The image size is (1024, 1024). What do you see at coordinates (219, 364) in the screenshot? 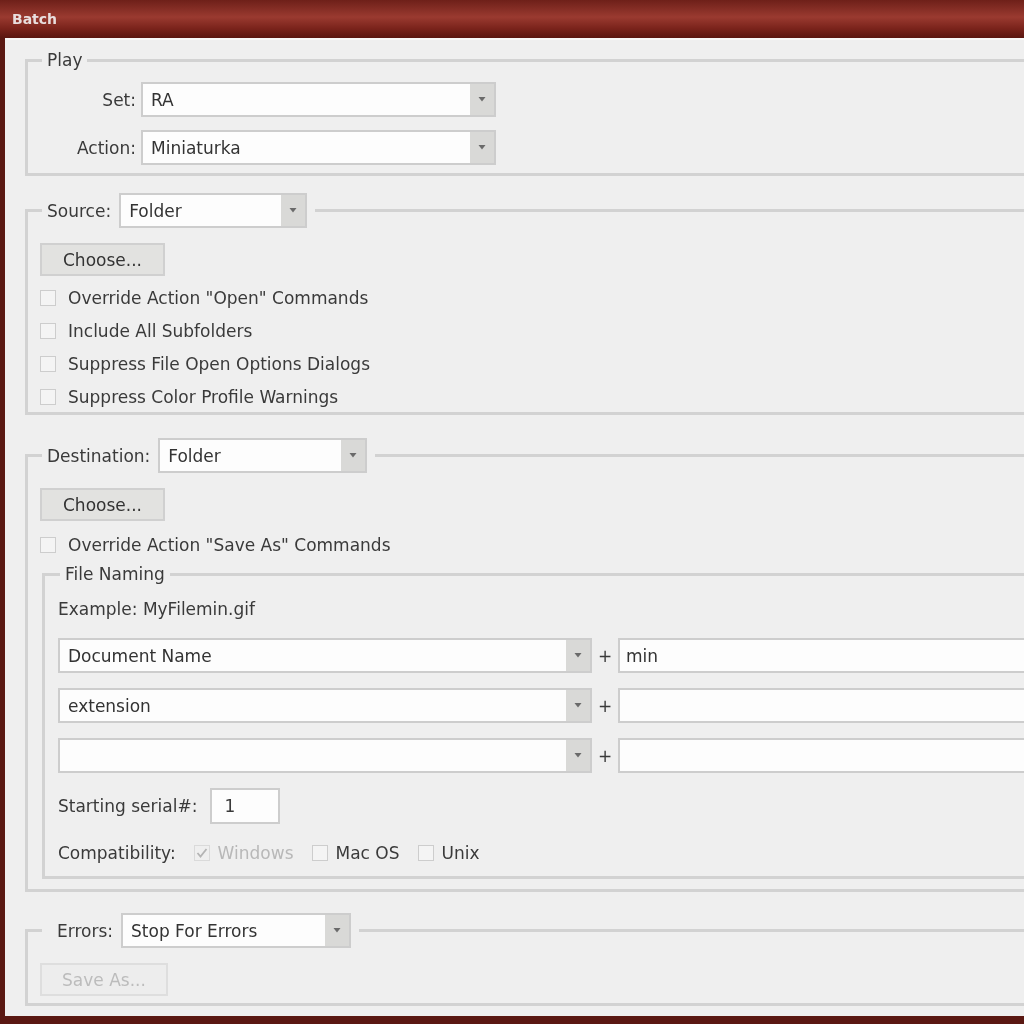
I see `checkbox-label: Suppress File Open Options Dialogs` at bounding box center [219, 364].